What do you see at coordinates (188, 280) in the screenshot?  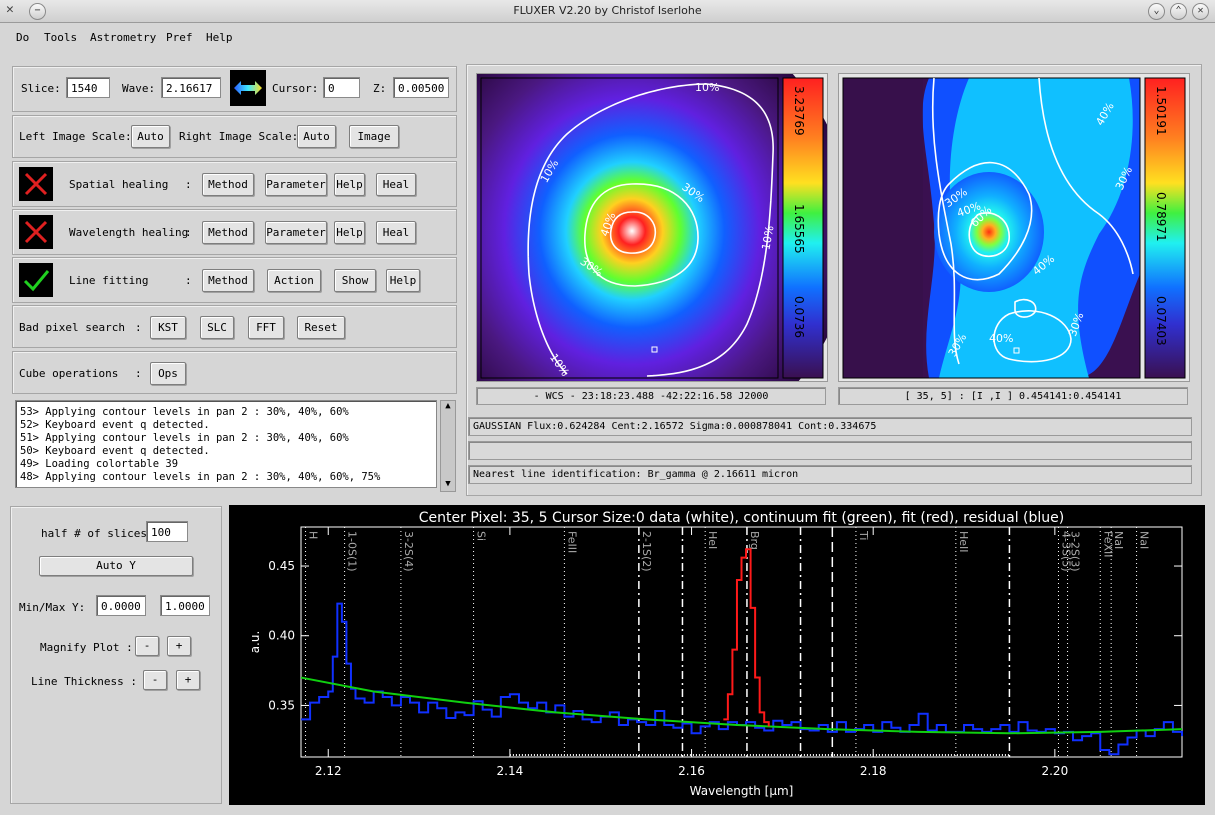 I see `line-fitting-colon: :` at bounding box center [188, 280].